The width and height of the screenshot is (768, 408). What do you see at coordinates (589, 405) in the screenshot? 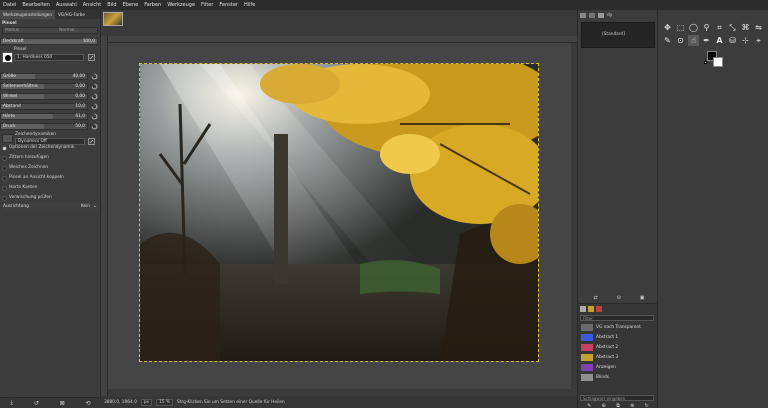
I see `edit-brush-icon: ✎` at bounding box center [589, 405].